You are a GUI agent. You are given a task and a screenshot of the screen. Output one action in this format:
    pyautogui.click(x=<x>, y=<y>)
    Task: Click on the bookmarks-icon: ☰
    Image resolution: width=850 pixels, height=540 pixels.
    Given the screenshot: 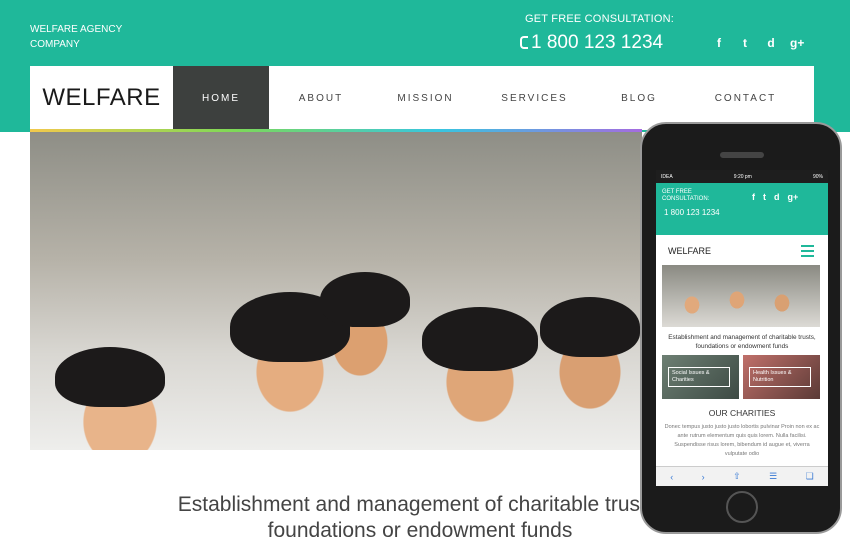 What is the action you would take?
    pyautogui.click(x=773, y=476)
    